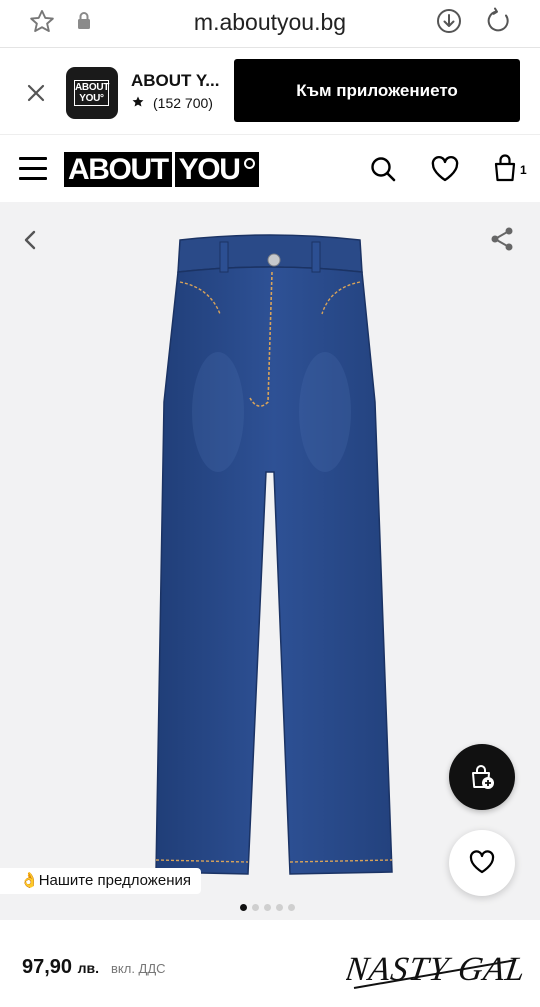 The width and height of the screenshot is (540, 1007). I want to click on logo-part-about: ABOUT, so click(118, 169).